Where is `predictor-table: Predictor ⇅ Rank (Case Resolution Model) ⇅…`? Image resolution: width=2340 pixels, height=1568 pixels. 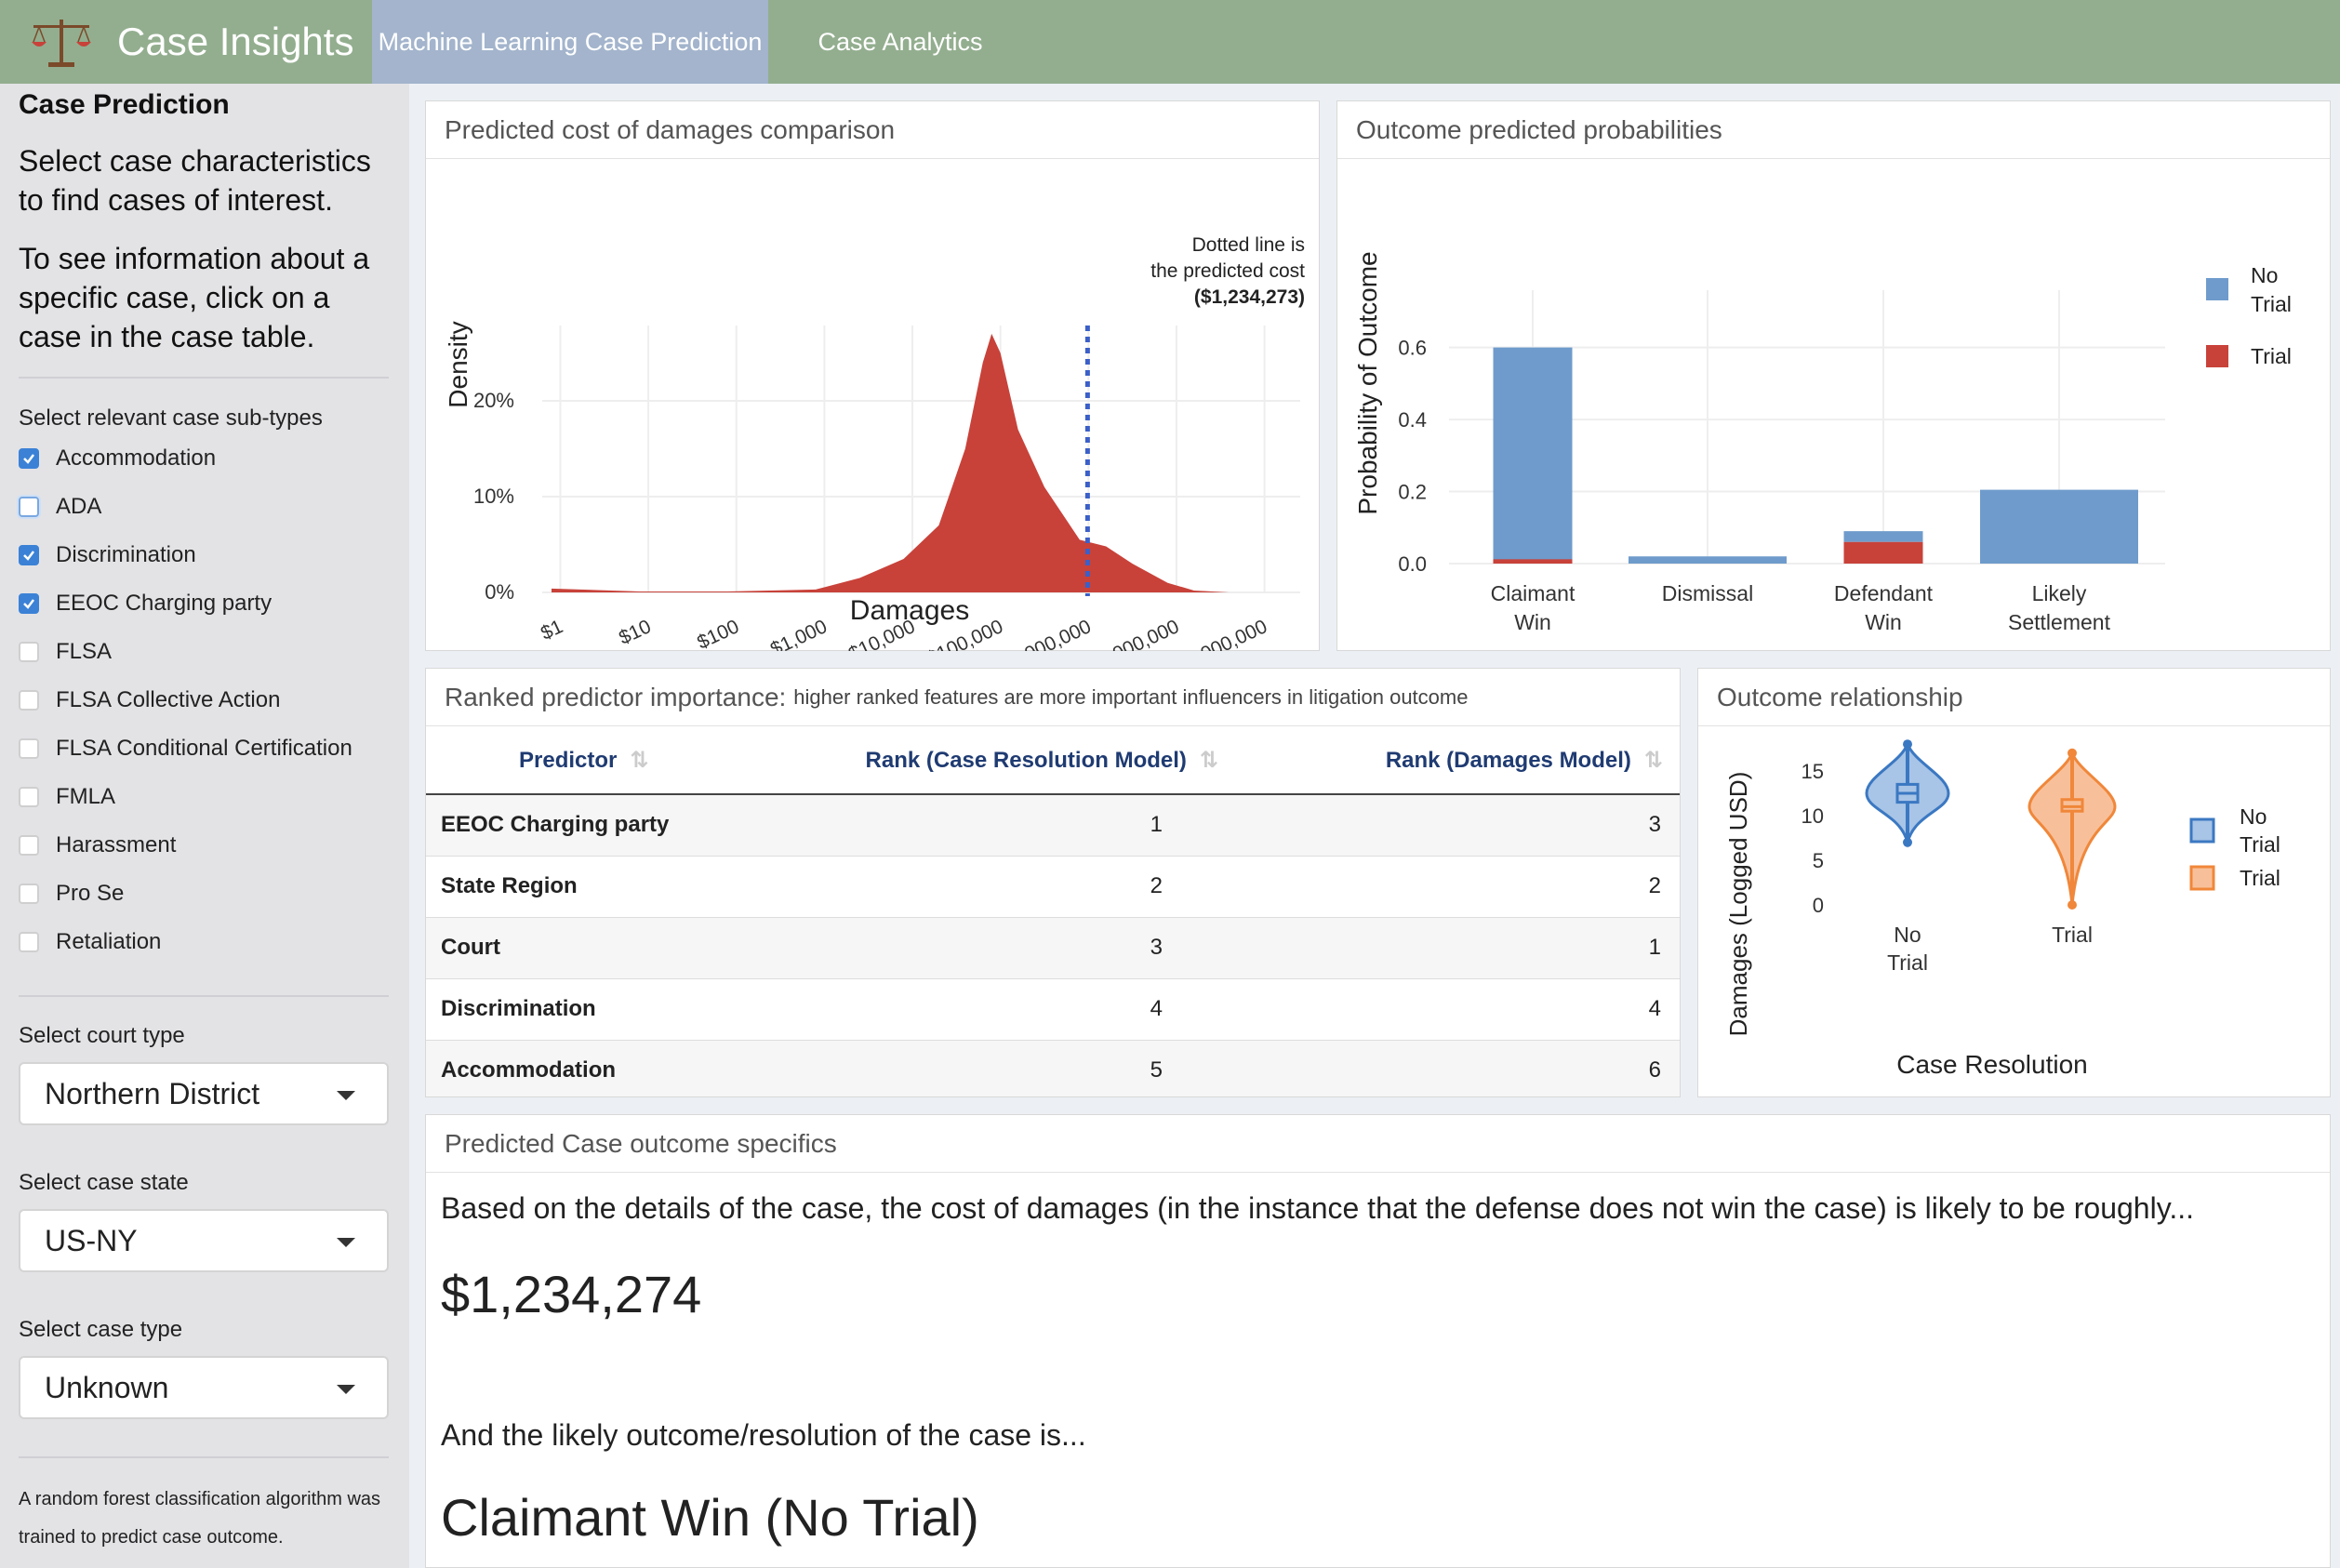
predictor-table: Predictor ⇅ Rank (Case Resolution Model) ⇅… is located at coordinates (1053, 911).